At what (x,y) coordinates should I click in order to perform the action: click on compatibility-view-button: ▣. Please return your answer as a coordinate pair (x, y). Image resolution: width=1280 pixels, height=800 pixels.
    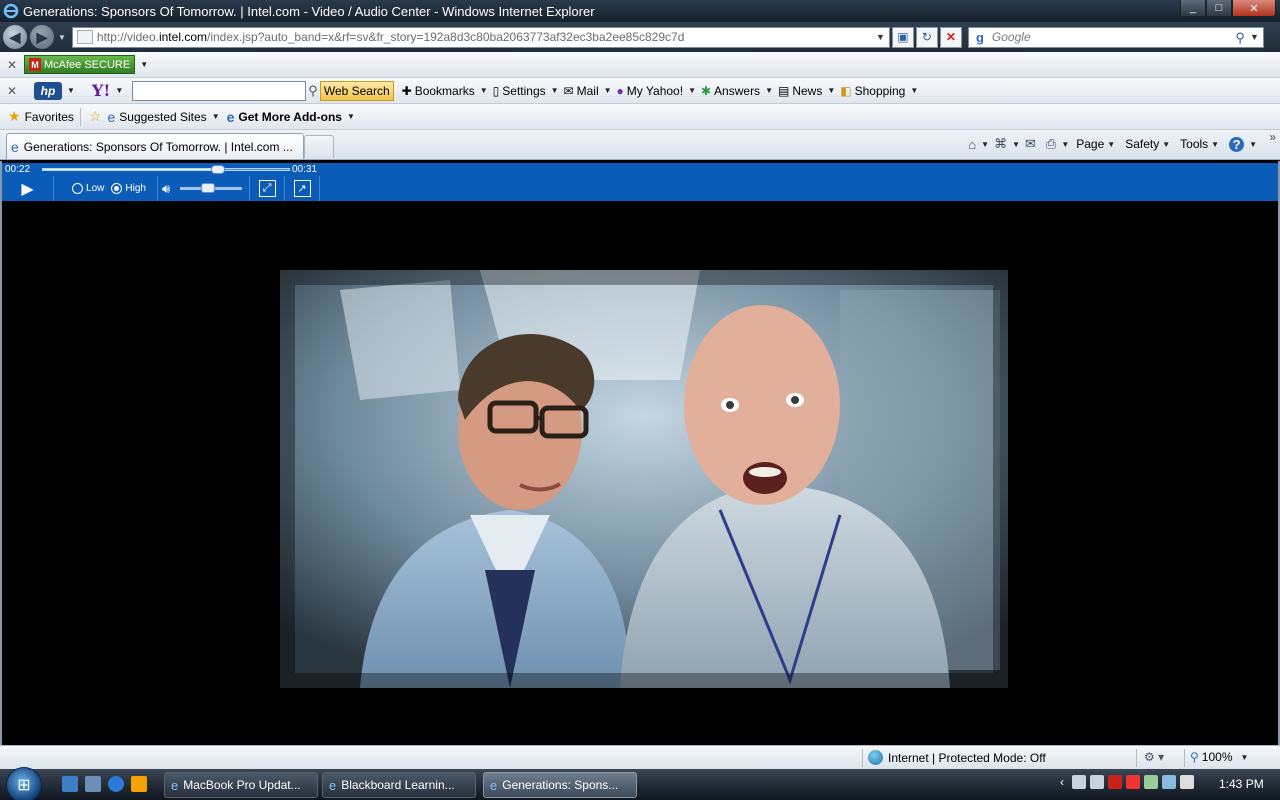
    Looking at the image, I should click on (902, 37).